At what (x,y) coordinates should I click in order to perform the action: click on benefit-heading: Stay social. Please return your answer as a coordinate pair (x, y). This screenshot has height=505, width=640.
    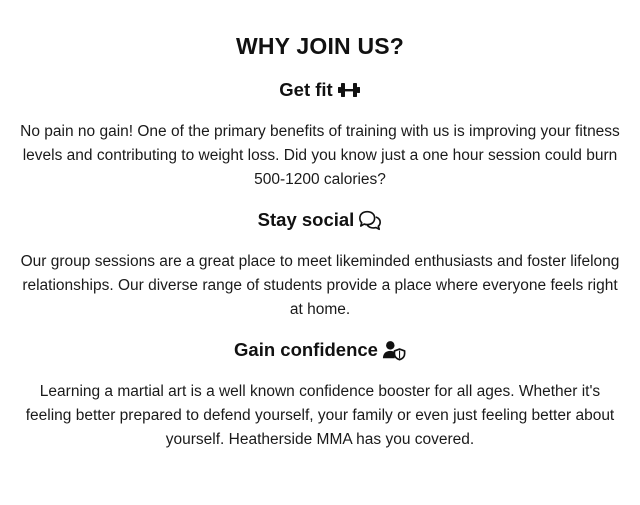
    Looking at the image, I should click on (320, 220).